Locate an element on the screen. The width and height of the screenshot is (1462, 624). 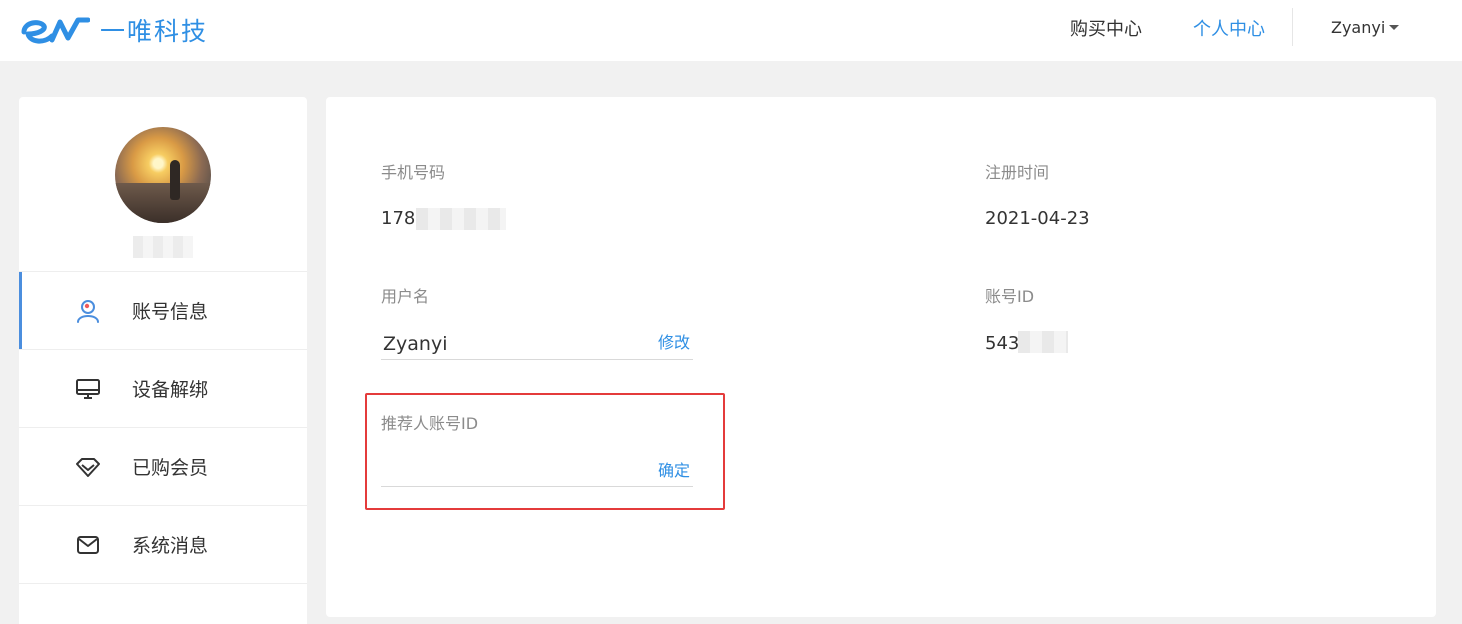
edit-username-button: 修改 is located at coordinates (674, 341).